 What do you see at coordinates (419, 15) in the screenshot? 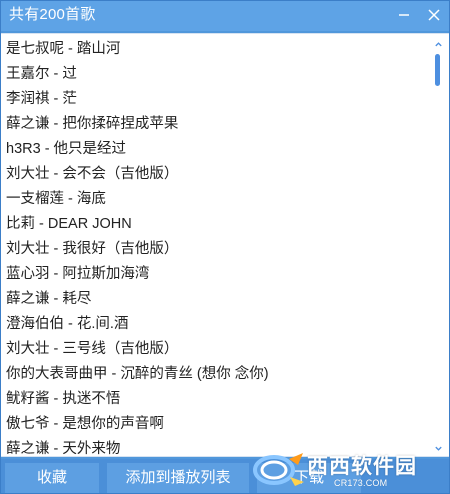
I see `window-controls` at bounding box center [419, 15].